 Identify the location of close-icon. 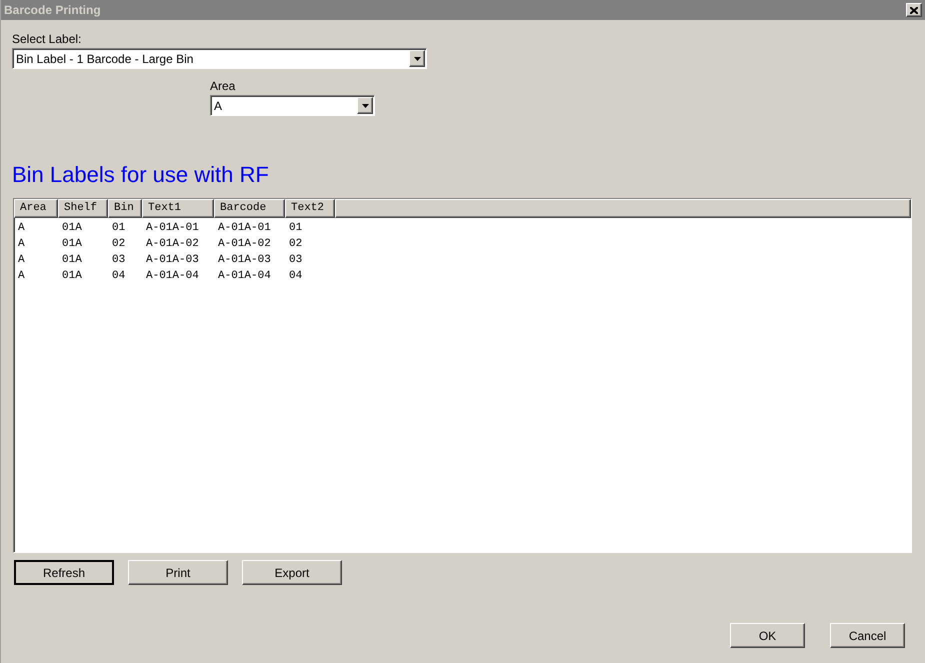
(914, 10).